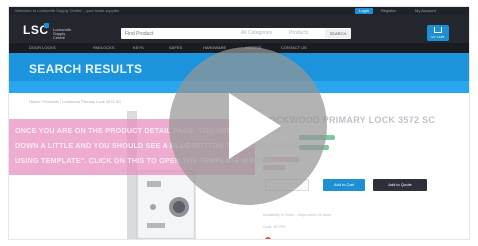 This screenshot has width=478, height=246. What do you see at coordinates (86, 69) in the screenshot?
I see `page-title: SEARCH RESULTS` at bounding box center [86, 69].